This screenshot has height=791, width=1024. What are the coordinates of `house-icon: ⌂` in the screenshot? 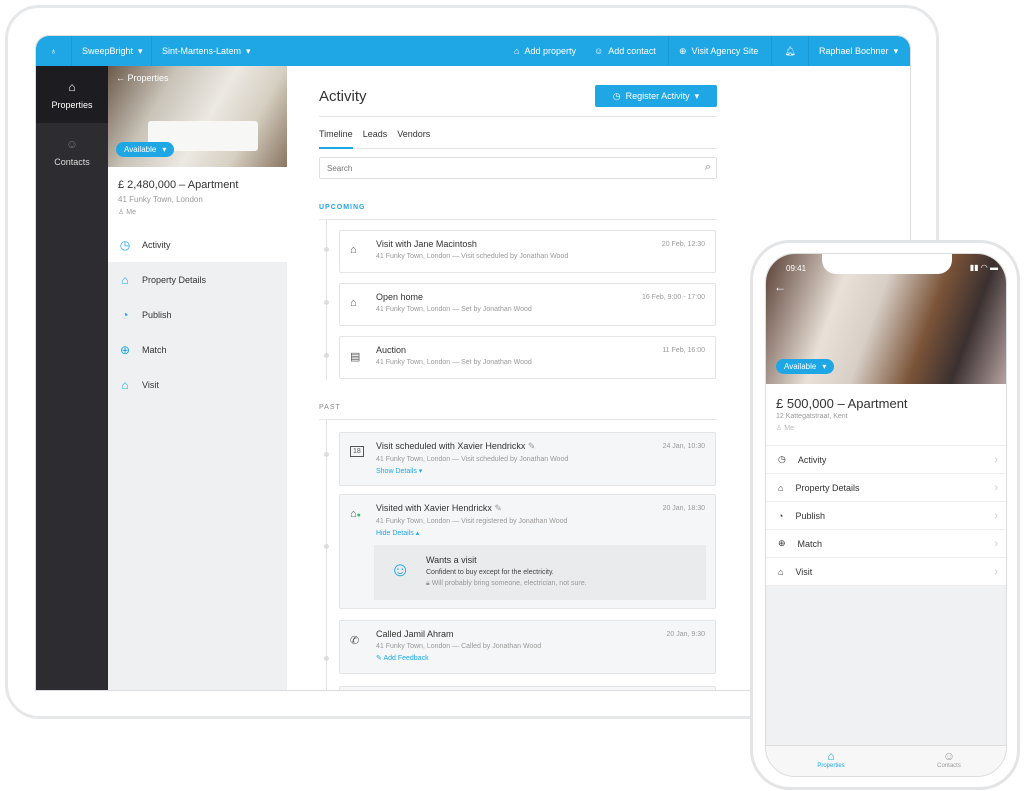 It's located at (831, 756).